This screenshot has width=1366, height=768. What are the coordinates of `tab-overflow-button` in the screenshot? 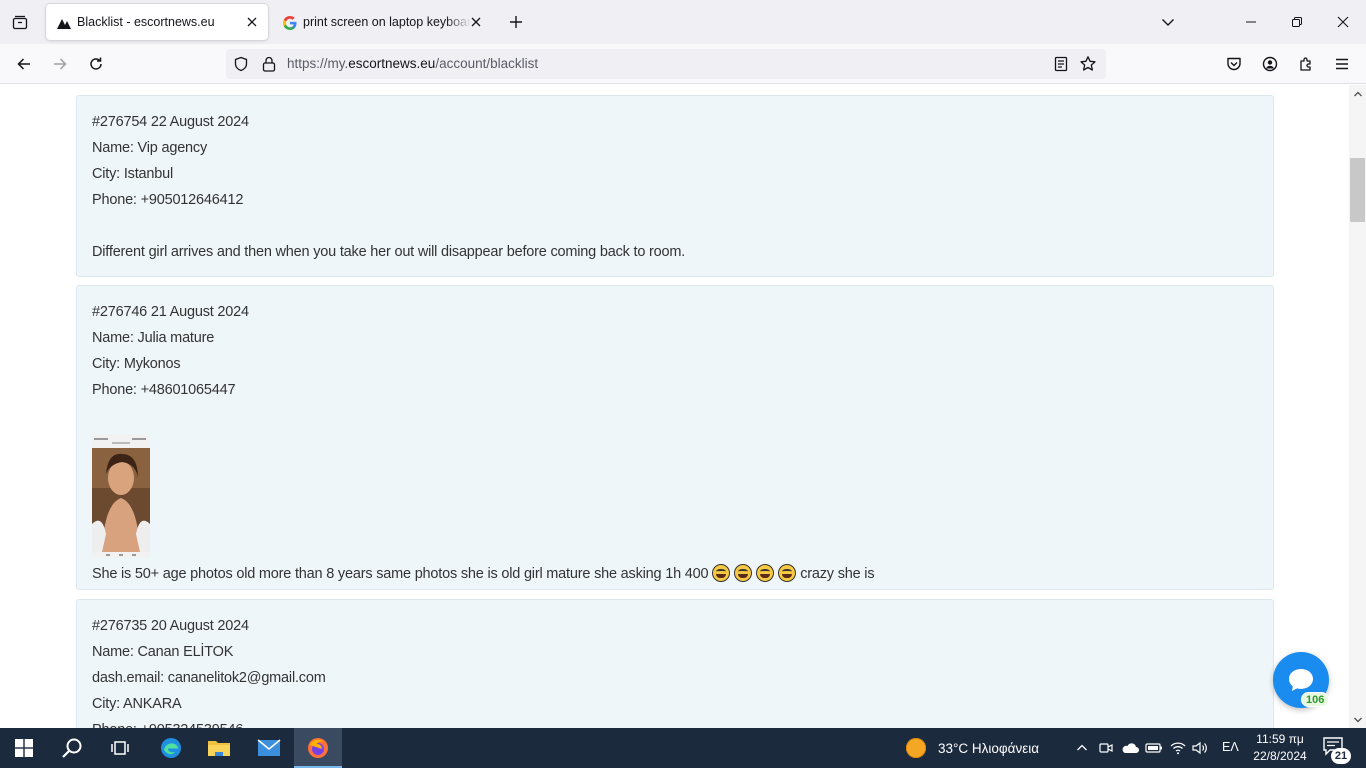 It's located at (1168, 22).